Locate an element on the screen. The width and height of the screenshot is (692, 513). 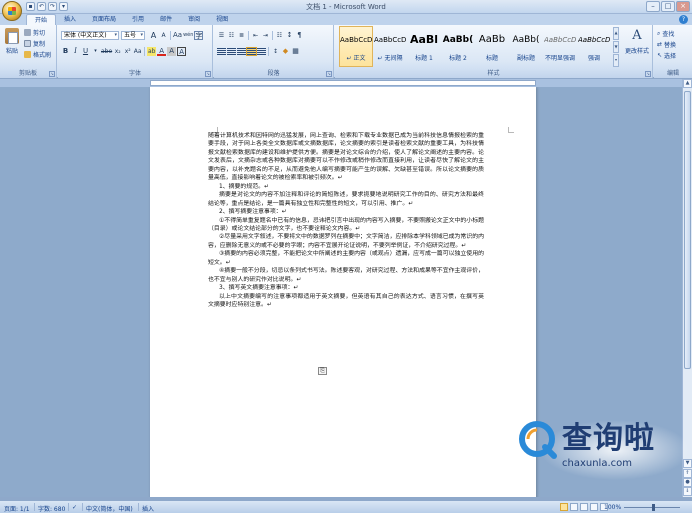
styles-gallery-scroll: ▲ ▼ ▾ is located at coordinates (616, 47).